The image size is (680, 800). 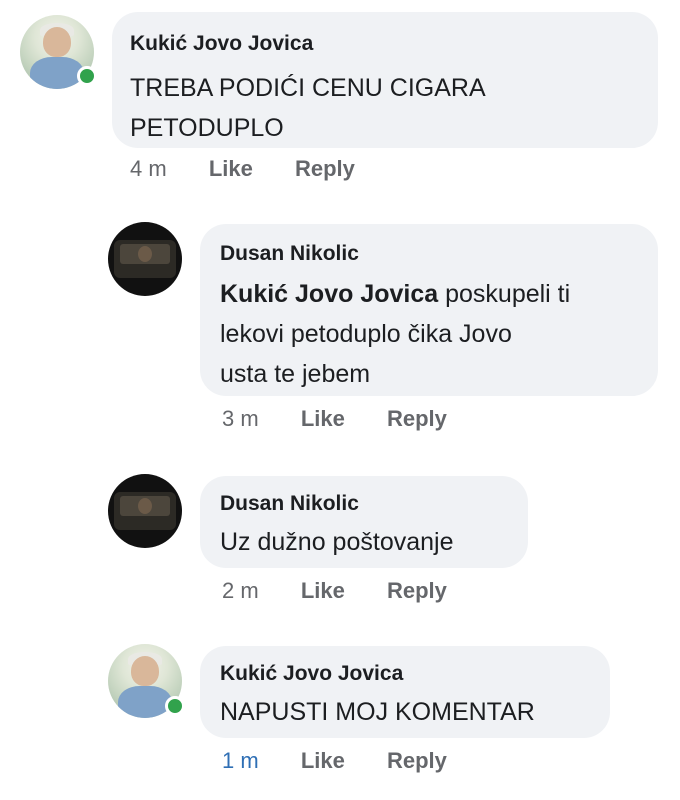 I want to click on comment-text: Uz dužno poštovanje, so click(x=337, y=542).